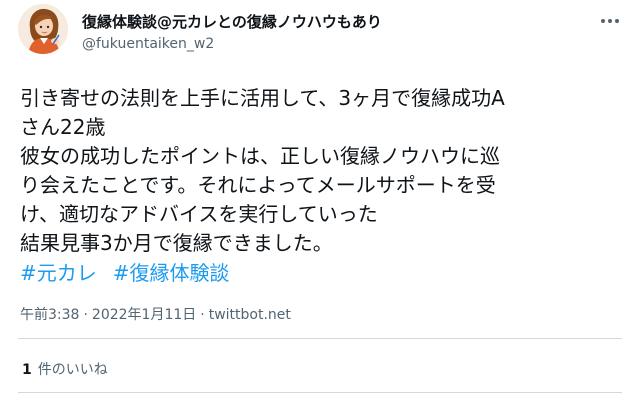  Describe the element at coordinates (27, 370) in the screenshot. I see `like-count: 1` at that location.